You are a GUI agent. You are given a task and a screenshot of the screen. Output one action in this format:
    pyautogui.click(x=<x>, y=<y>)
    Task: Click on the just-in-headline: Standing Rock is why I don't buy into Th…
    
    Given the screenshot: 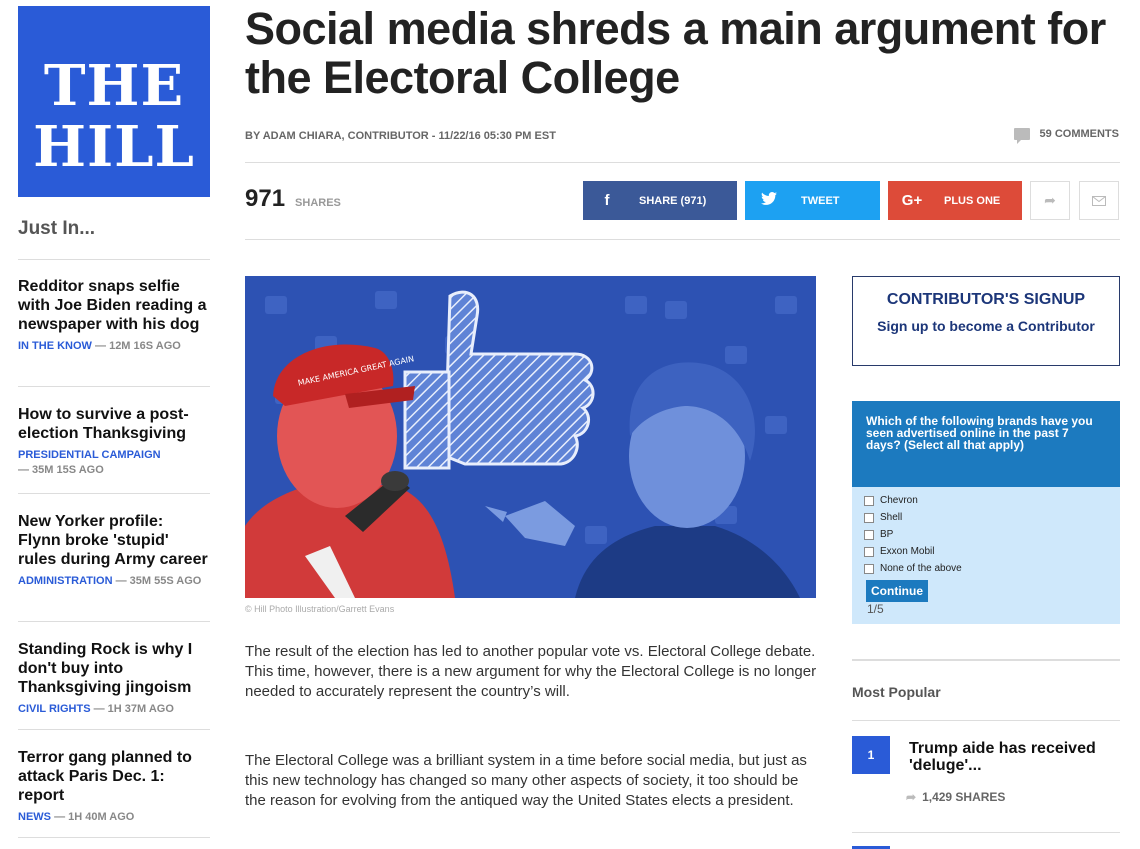 What is the action you would take?
    pyautogui.click(x=114, y=668)
    